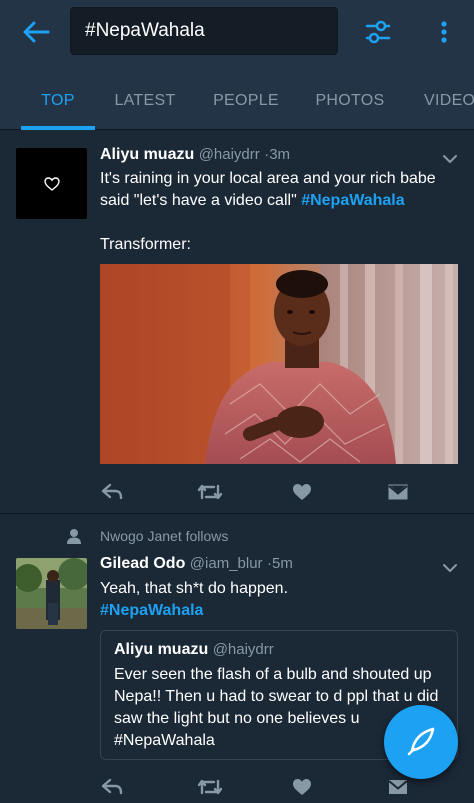  Describe the element at coordinates (36, 32) in the screenshot. I see `back-arrow-icon` at that location.